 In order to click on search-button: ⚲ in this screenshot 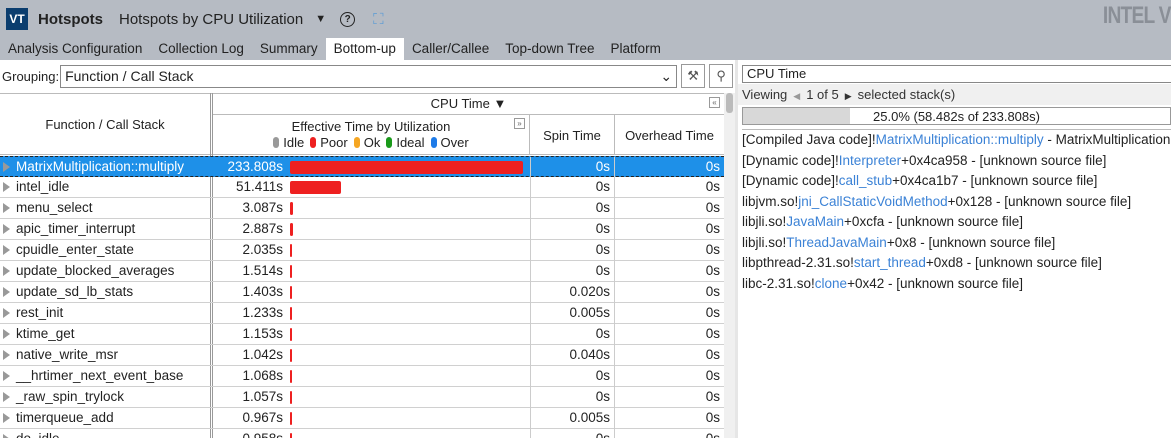, I will do `click(721, 76)`.